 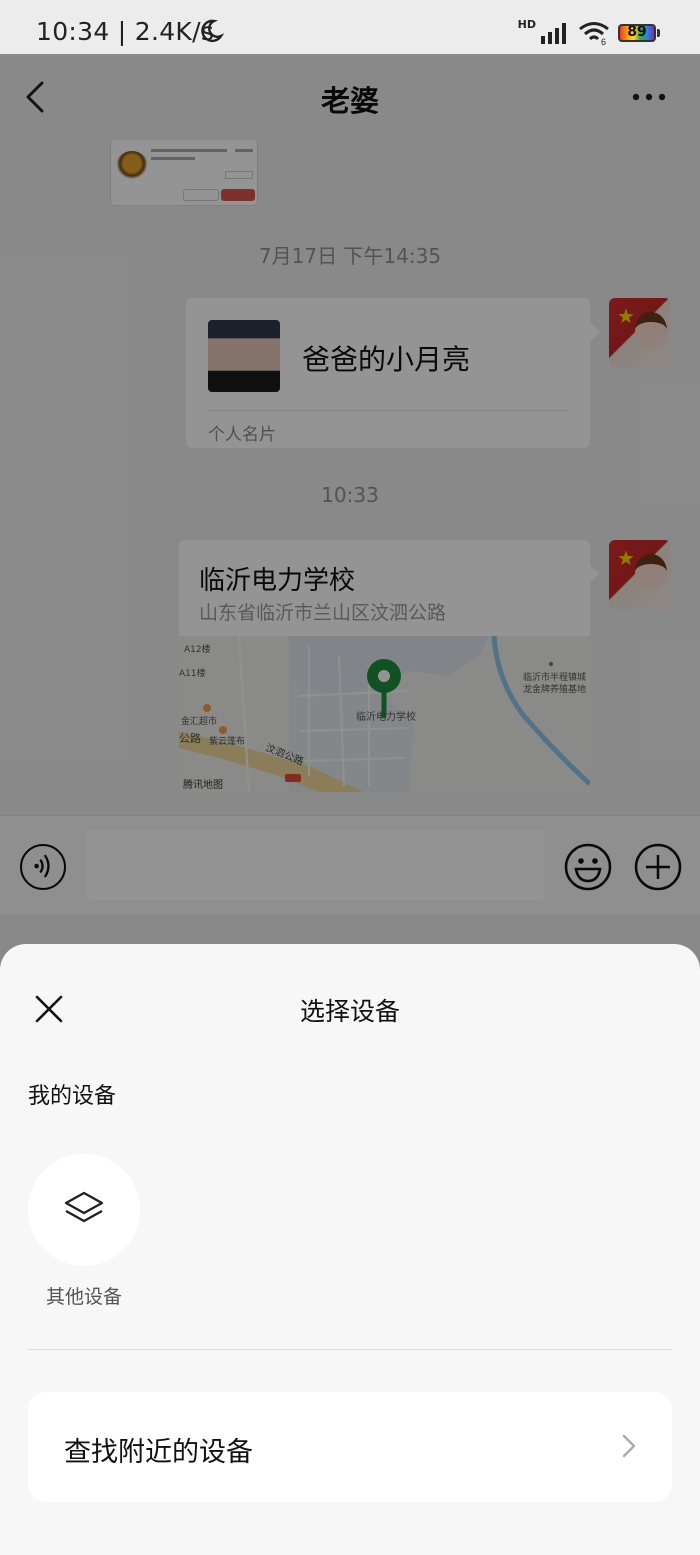 I want to click on network-type: HD, so click(x=526, y=24).